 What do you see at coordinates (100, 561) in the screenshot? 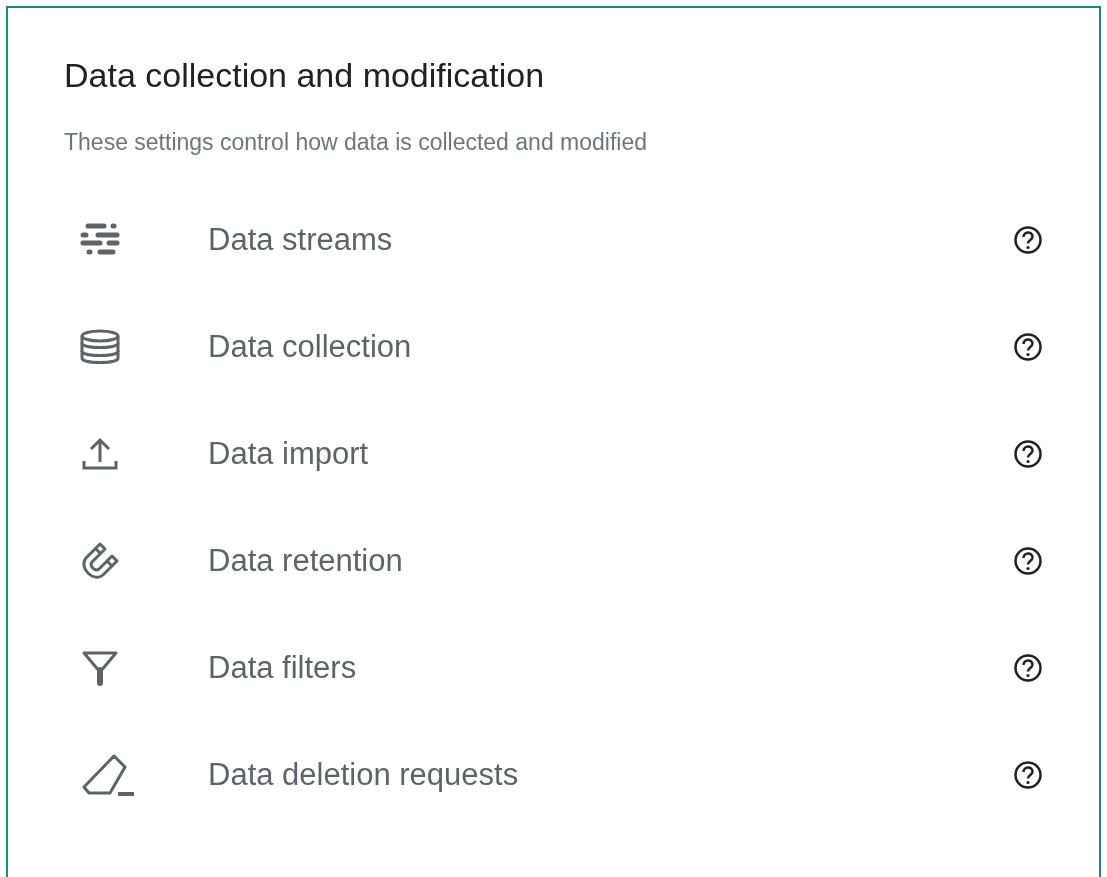
I see `magnet-icon` at bounding box center [100, 561].